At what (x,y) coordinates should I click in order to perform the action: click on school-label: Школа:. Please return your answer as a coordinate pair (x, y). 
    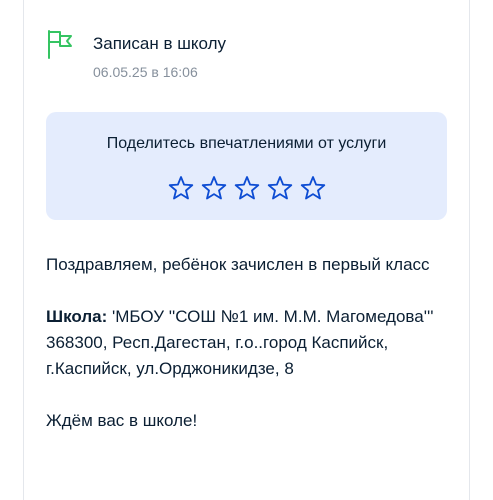
    Looking at the image, I should click on (77, 316).